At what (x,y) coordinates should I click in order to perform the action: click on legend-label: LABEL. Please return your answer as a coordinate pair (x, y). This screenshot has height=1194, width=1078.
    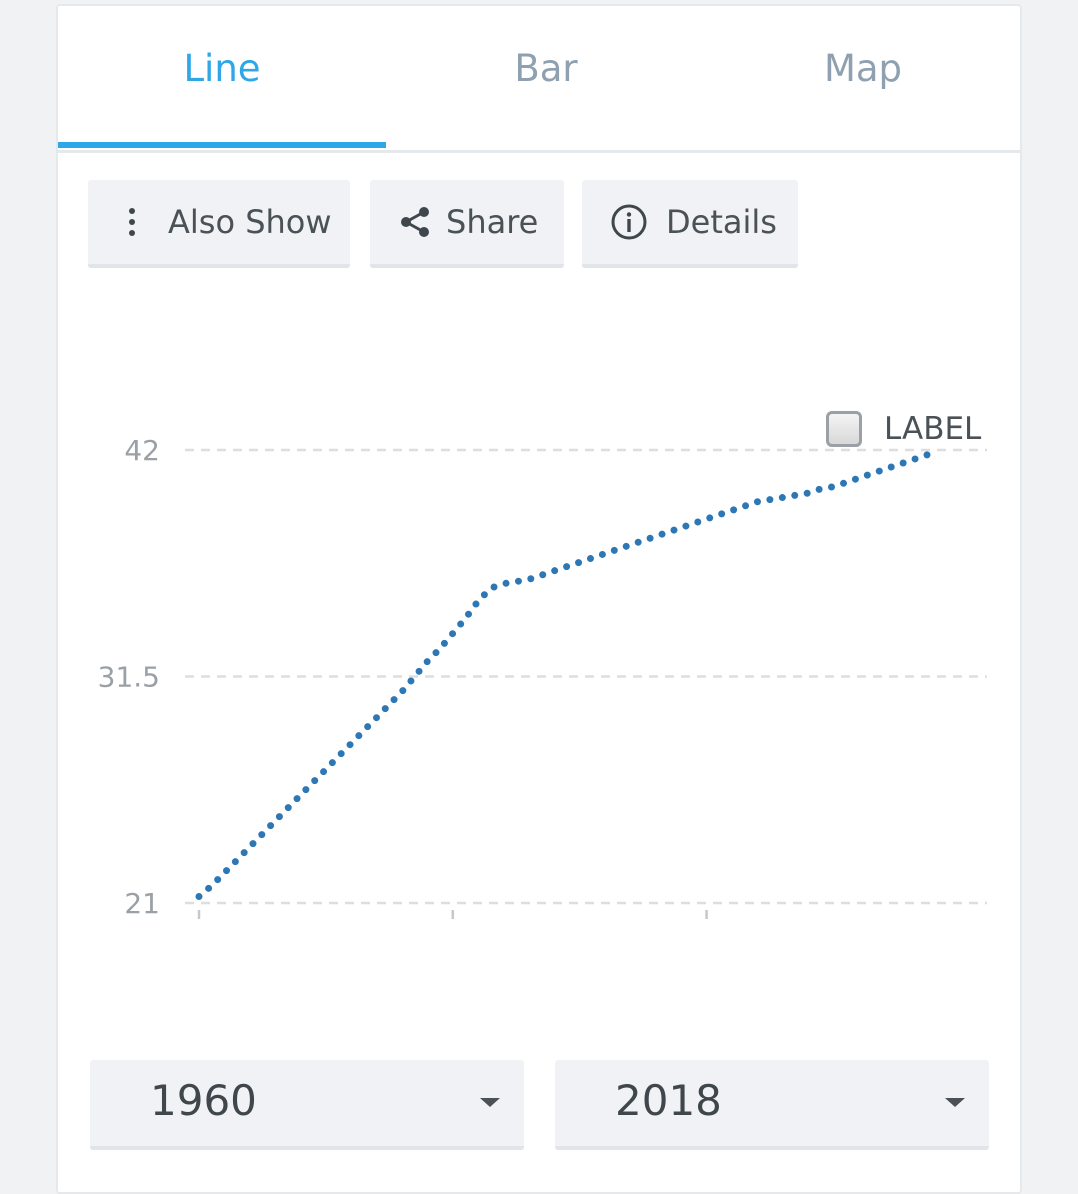
    Looking at the image, I should click on (932, 429).